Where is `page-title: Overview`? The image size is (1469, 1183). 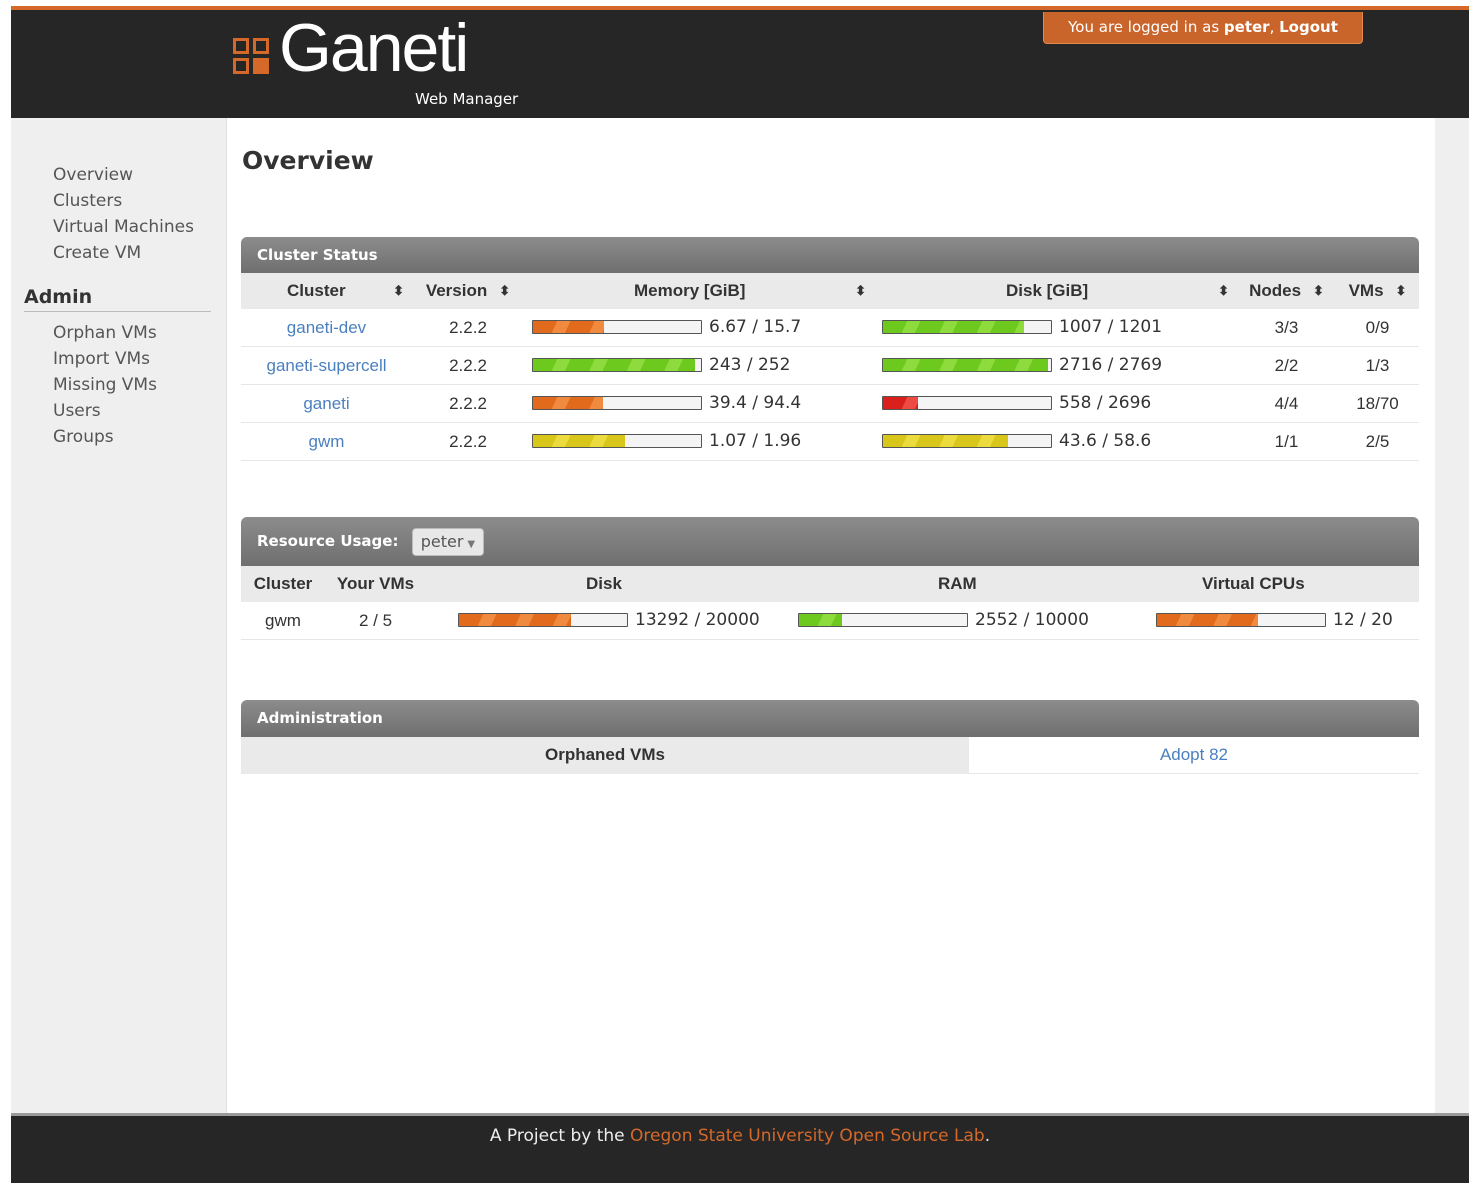
page-title: Overview is located at coordinates (308, 160).